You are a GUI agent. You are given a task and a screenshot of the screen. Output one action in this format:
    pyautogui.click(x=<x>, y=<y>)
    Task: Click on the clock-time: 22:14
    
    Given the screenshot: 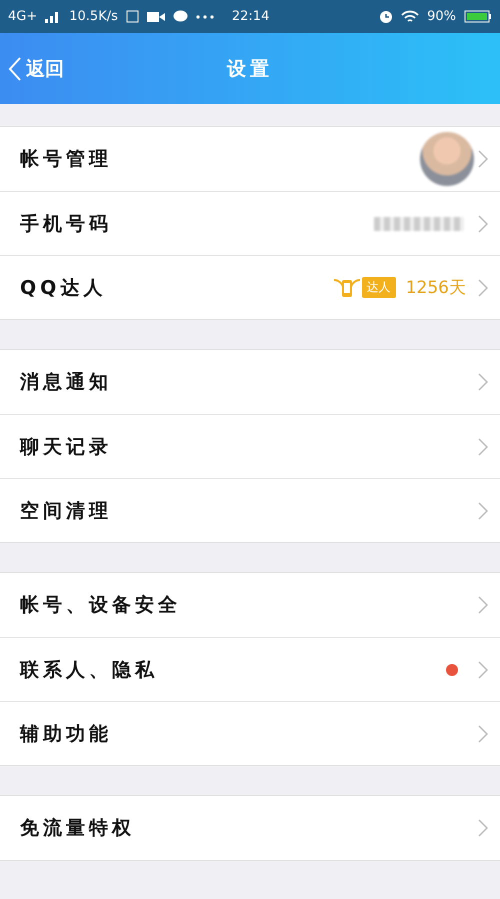 What is the action you would take?
    pyautogui.click(x=251, y=16)
    